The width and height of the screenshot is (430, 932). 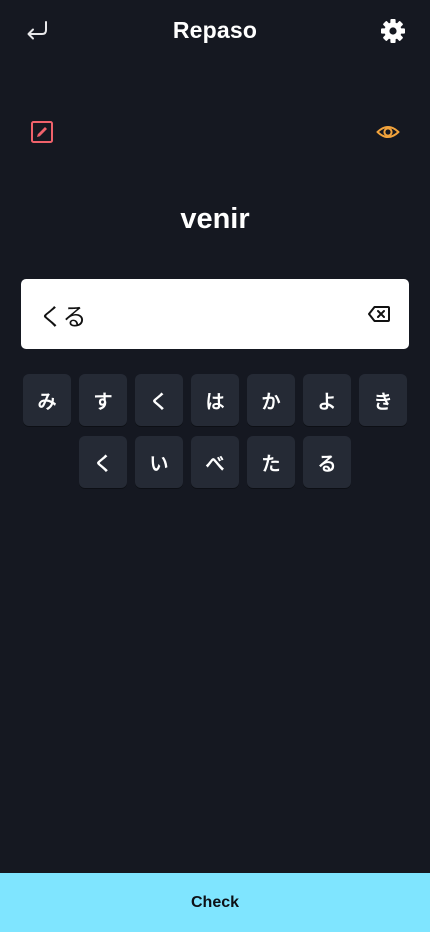 I want to click on key: す, so click(x=103, y=400).